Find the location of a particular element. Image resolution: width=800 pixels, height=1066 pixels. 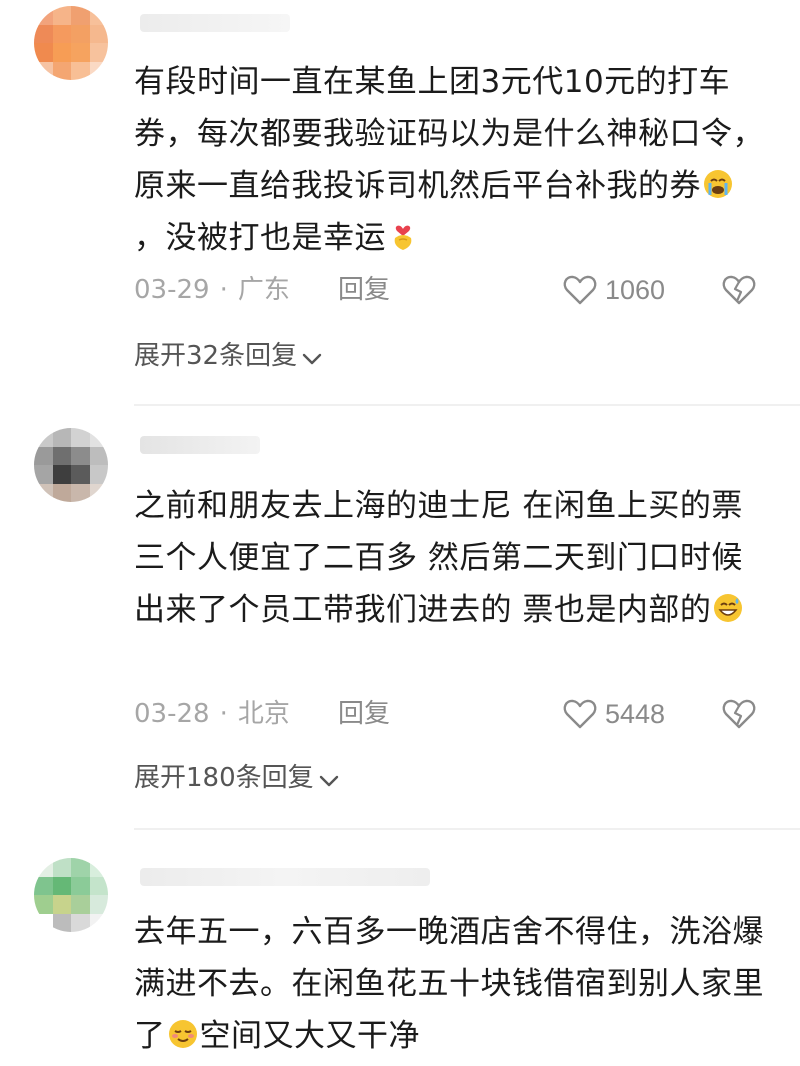

smirking-face-icon is located at coordinates (182, 1034).